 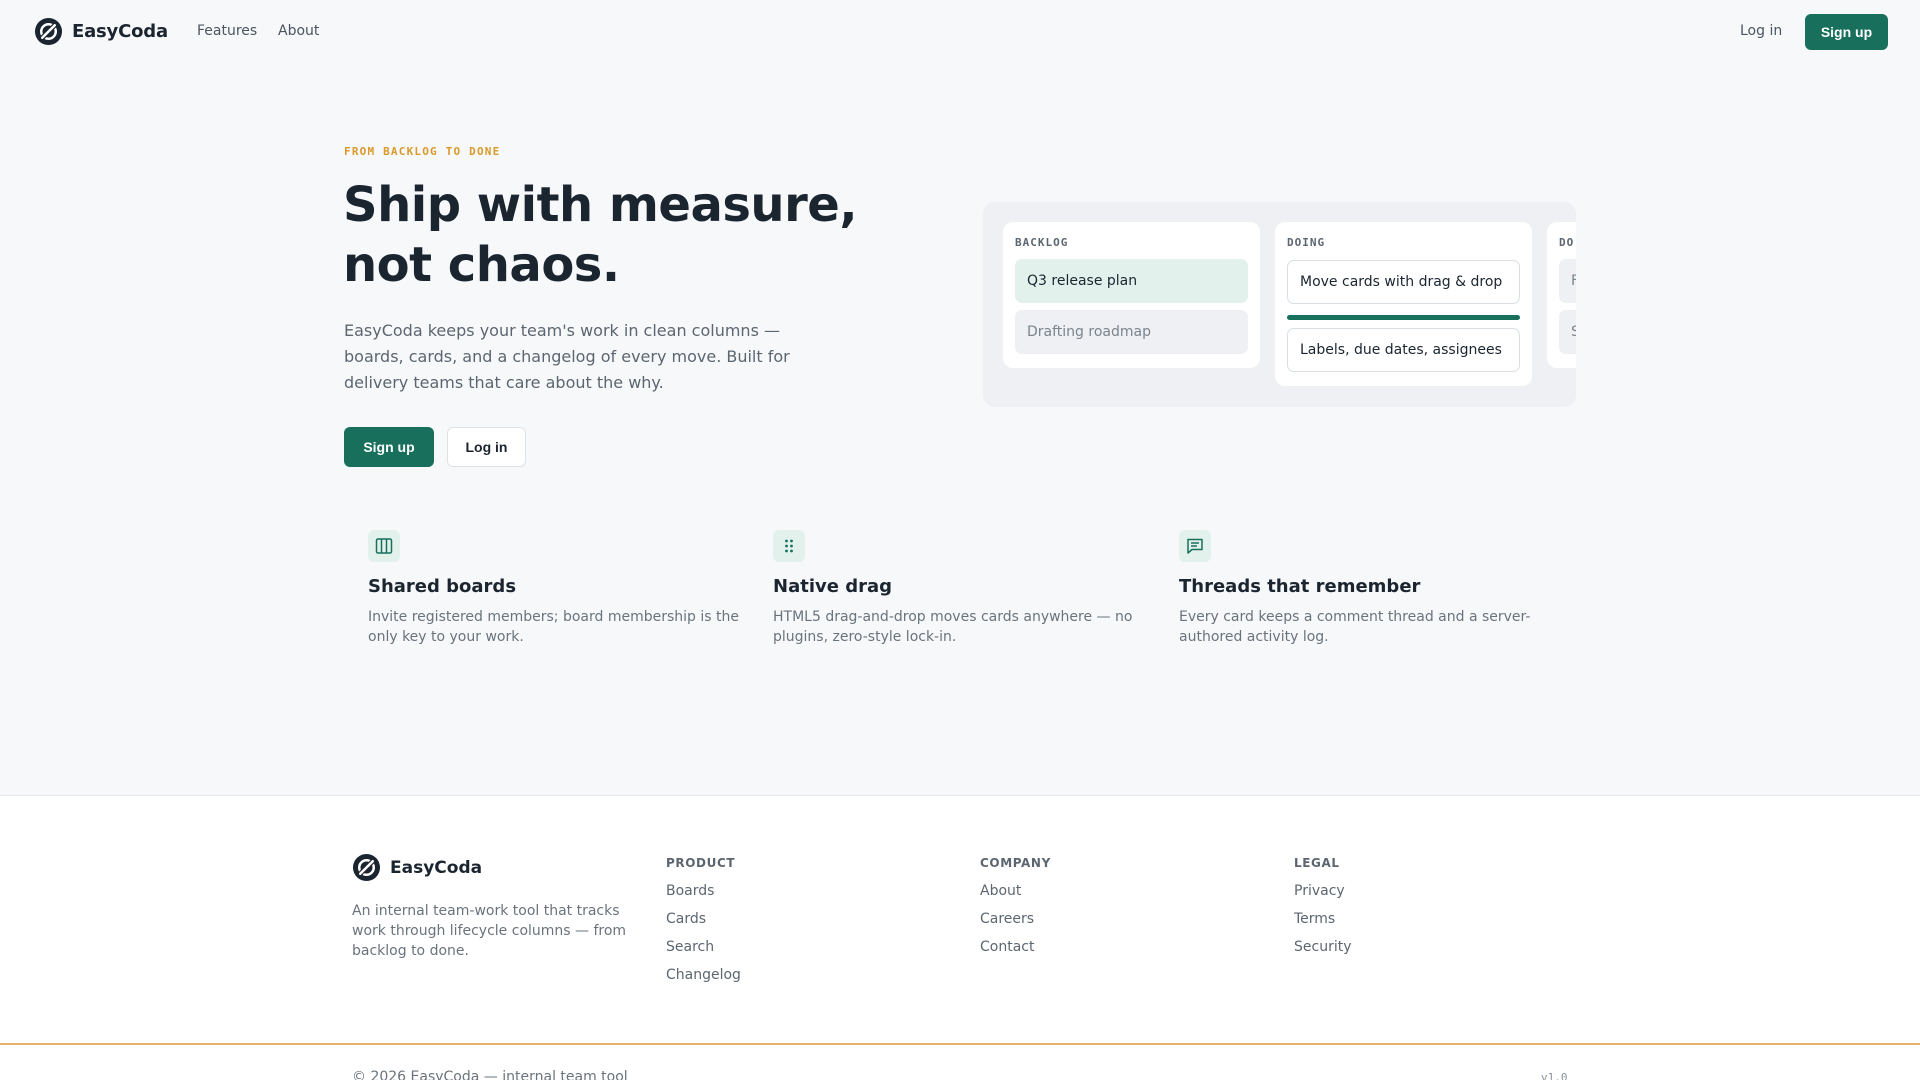 I want to click on board-card: Move cards with drag & drop, so click(x=1403, y=282).